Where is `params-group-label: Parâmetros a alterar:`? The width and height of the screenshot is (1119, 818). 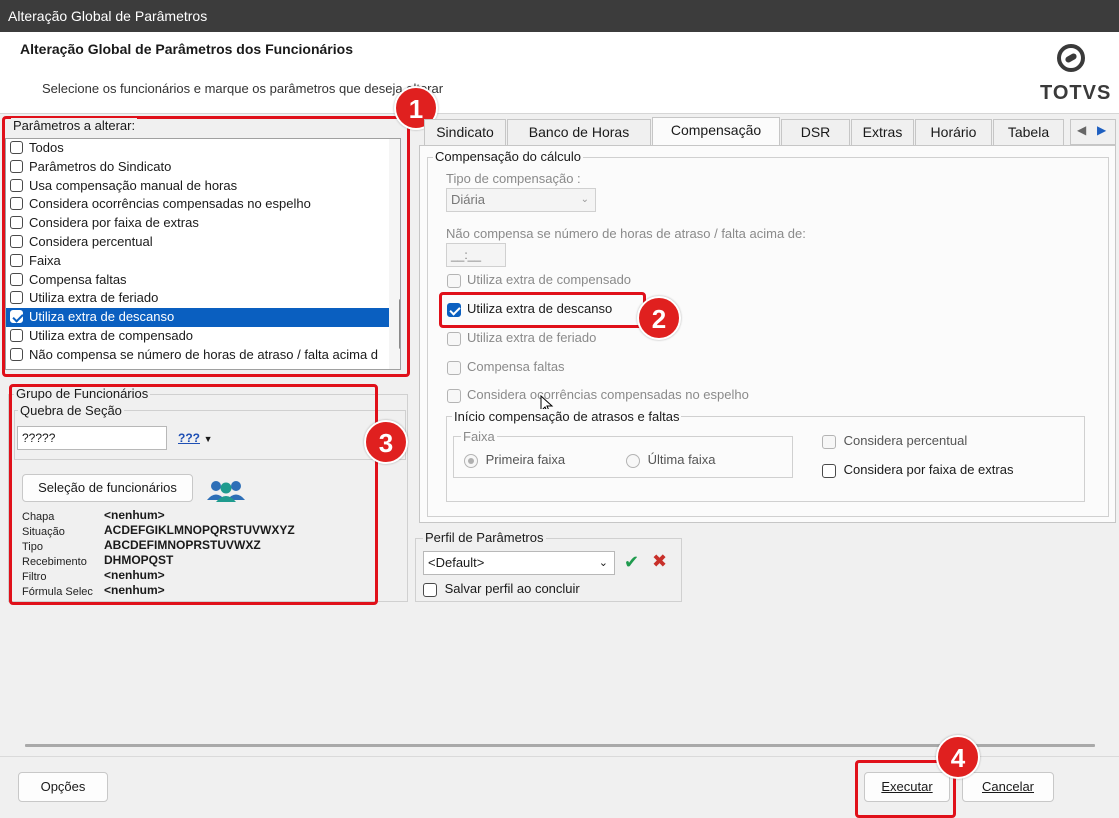
params-group-label: Parâmetros a alterar: is located at coordinates (74, 125).